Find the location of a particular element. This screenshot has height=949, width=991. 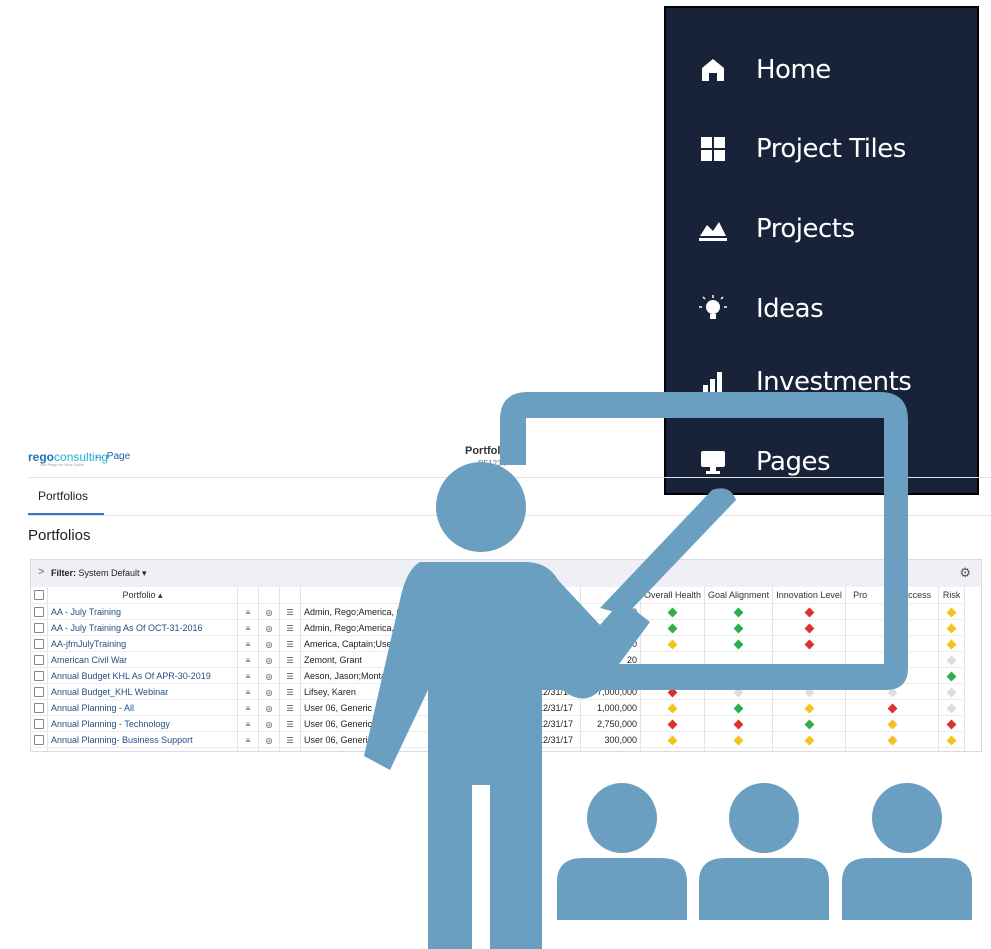

managers-cell: Aeson, Jason;Monta s is located at coordinates (375, 675).